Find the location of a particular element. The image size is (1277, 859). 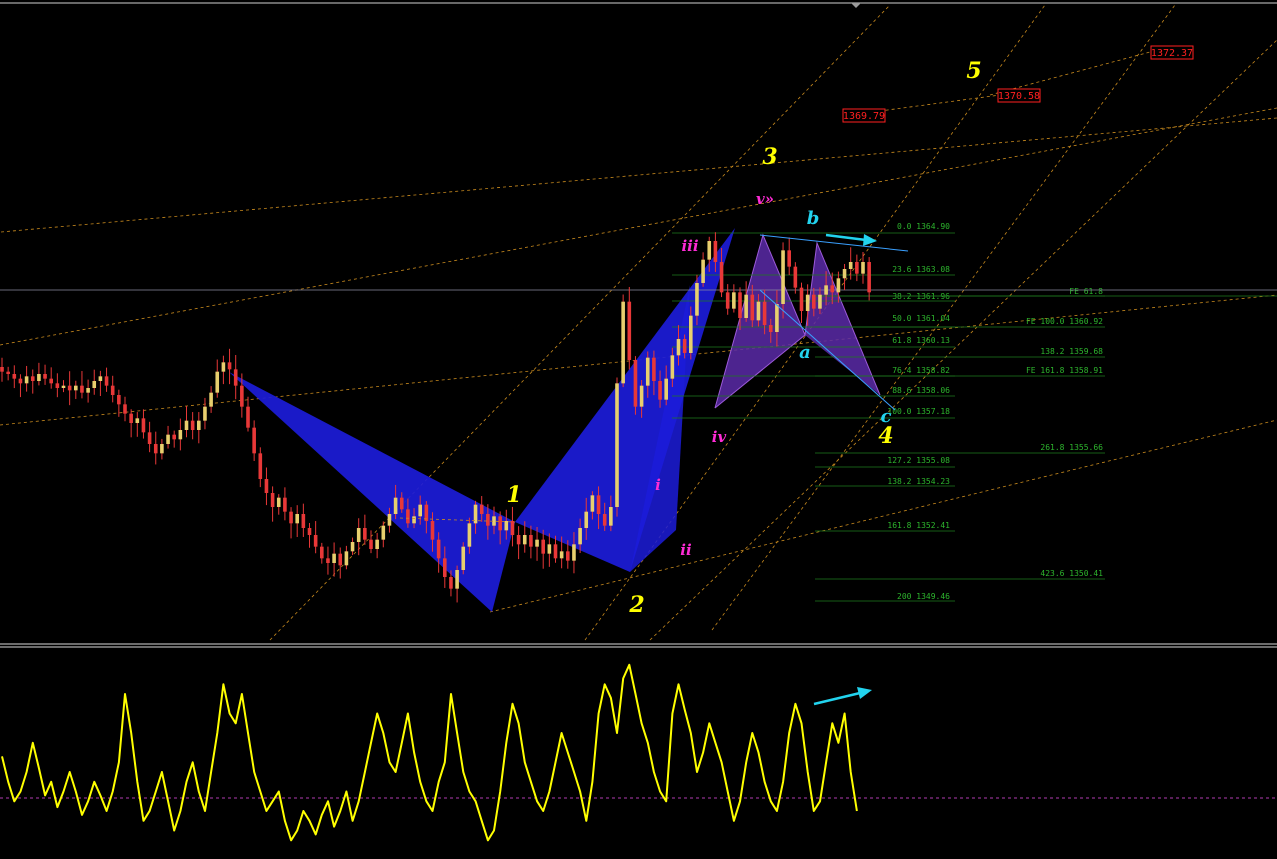

fib-retracement-label: 161.8 1352.41 is located at coordinates (918, 525).